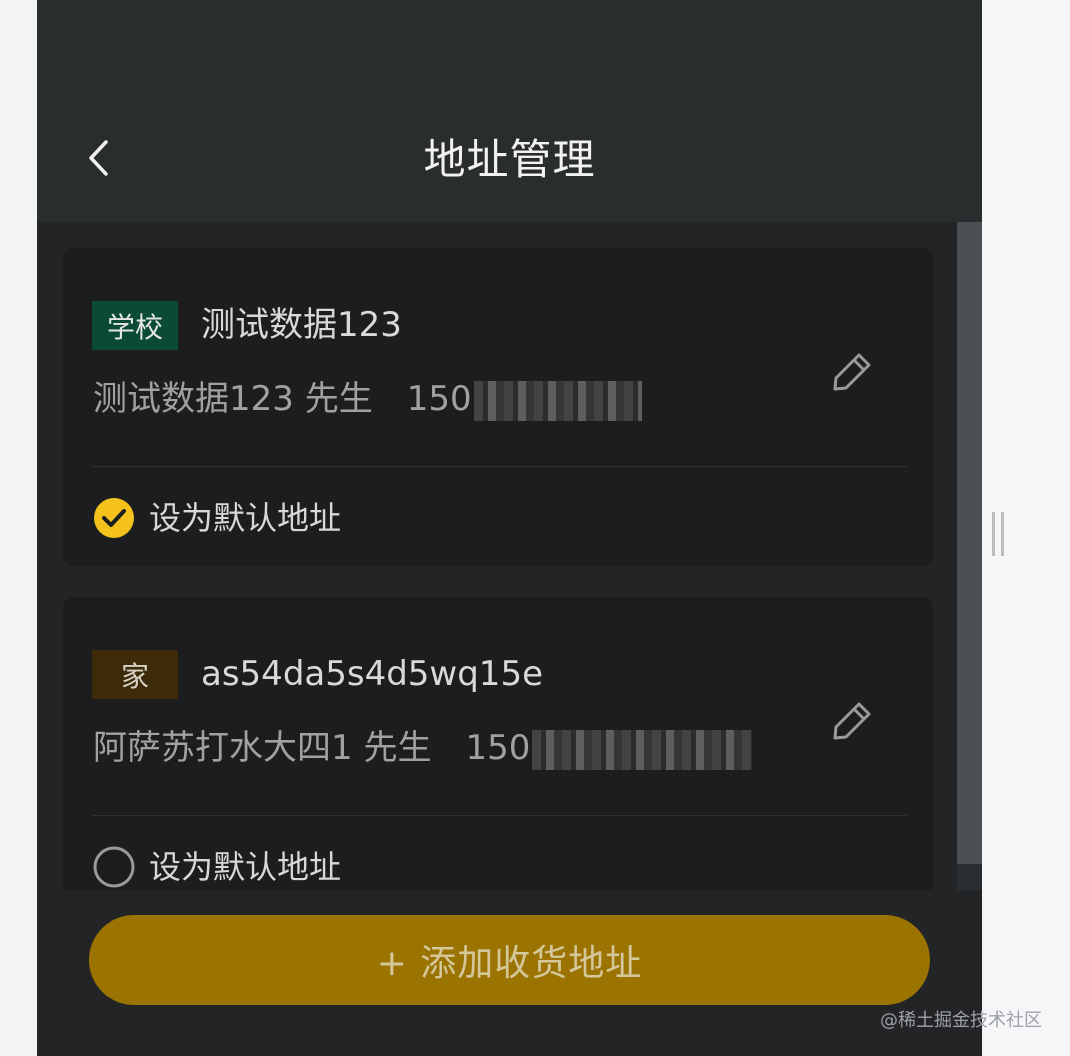 This screenshot has height=1056, width=1070. I want to click on address-name: 测试数据123, so click(301, 325).